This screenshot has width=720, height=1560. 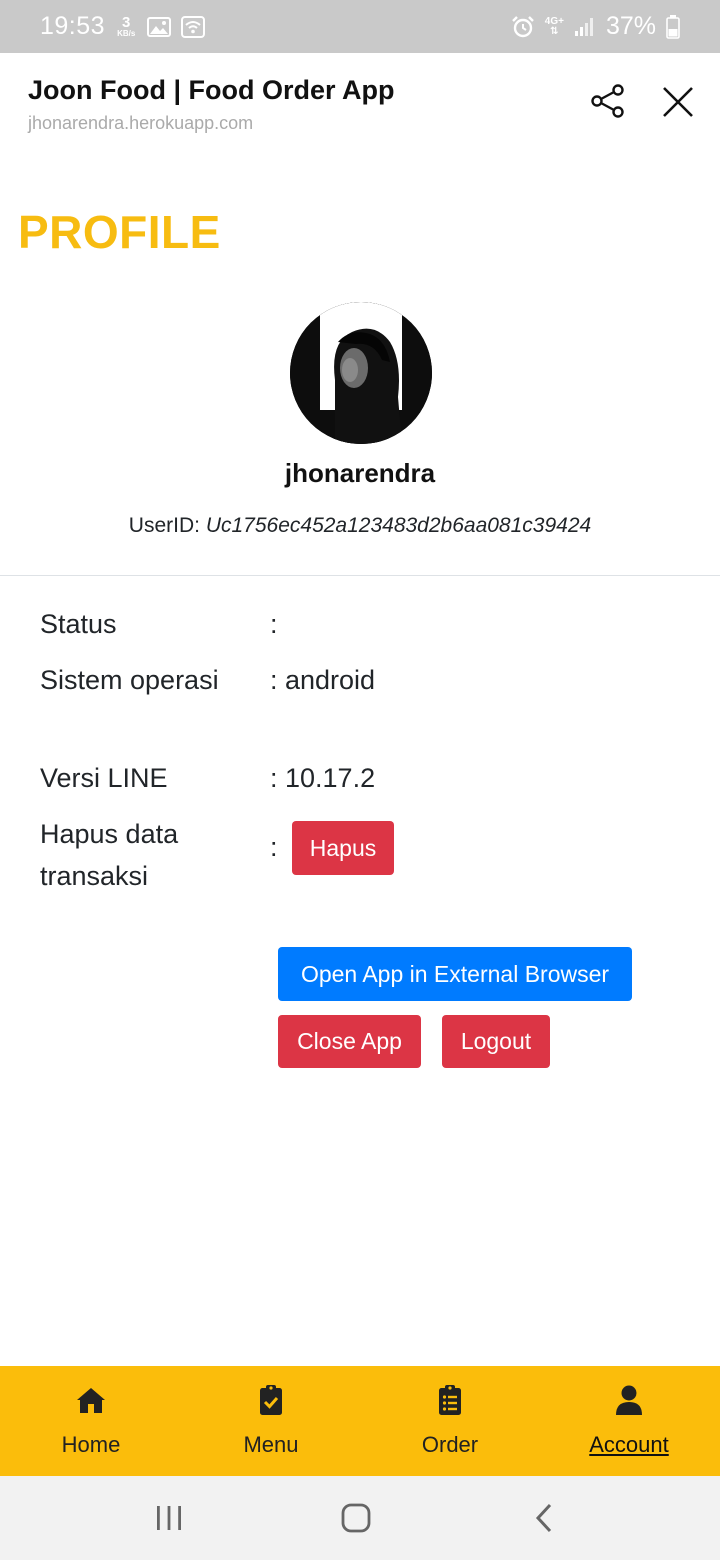 I want to click on nav-order: Order, so click(x=450, y=1421).